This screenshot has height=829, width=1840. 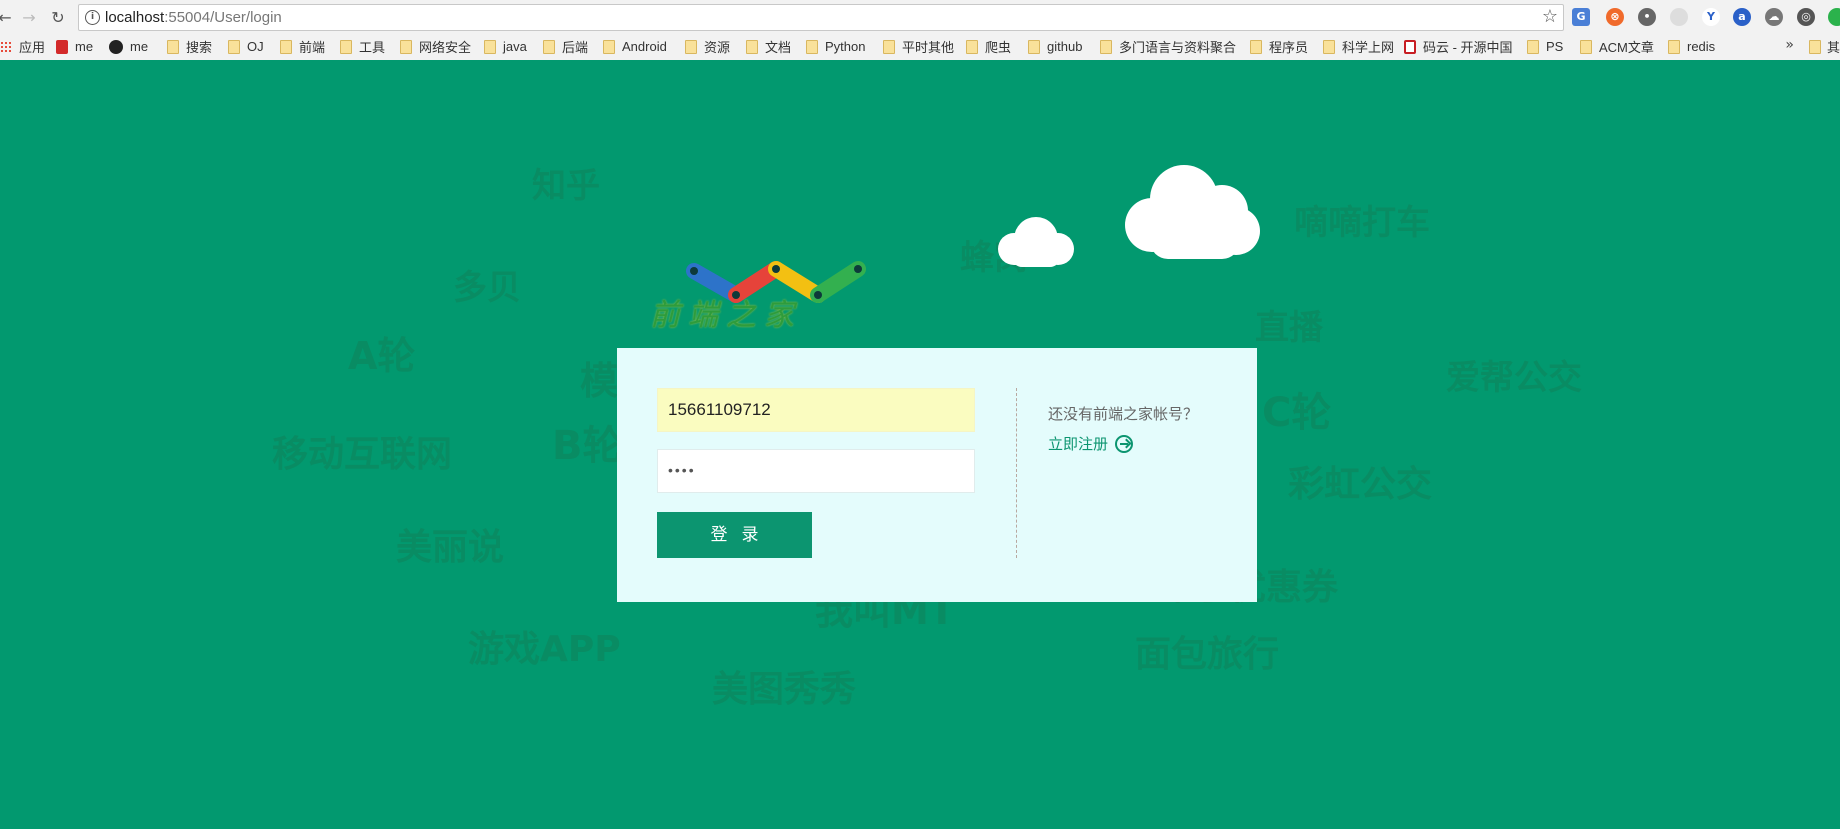 I want to click on register-link: 立即注册, so click(x=1091, y=443).